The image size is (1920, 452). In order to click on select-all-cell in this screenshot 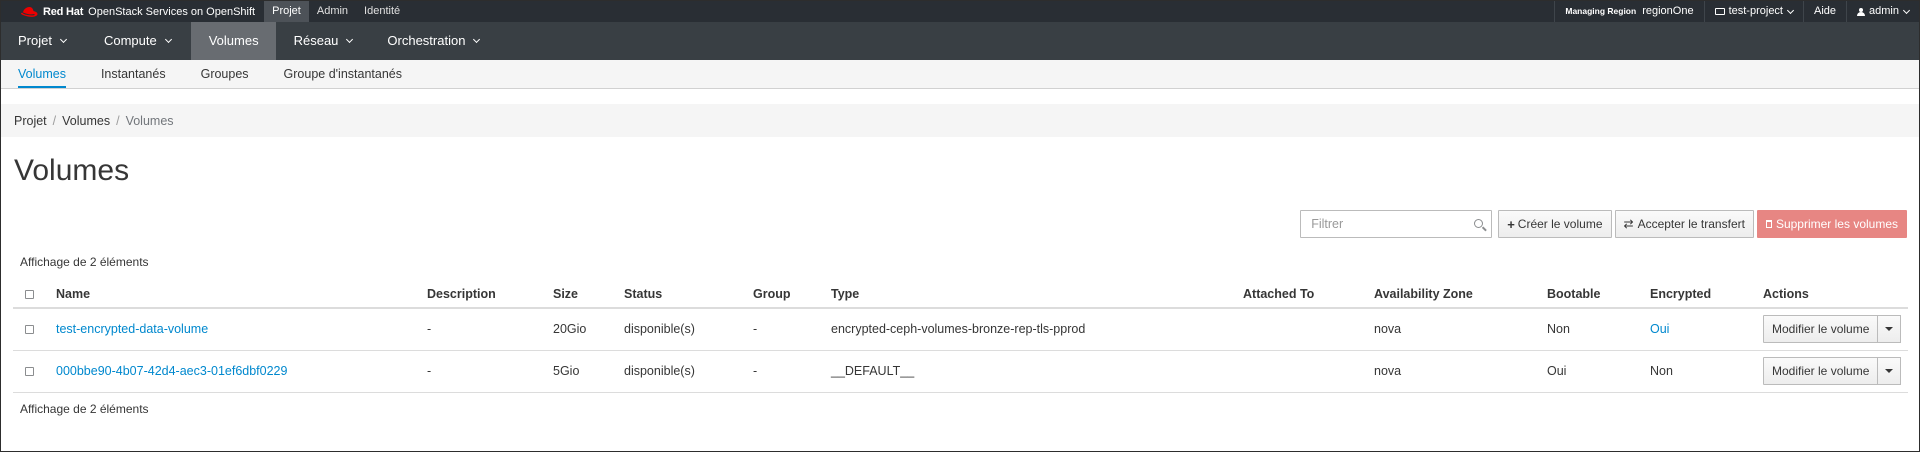, I will do `click(34, 294)`.